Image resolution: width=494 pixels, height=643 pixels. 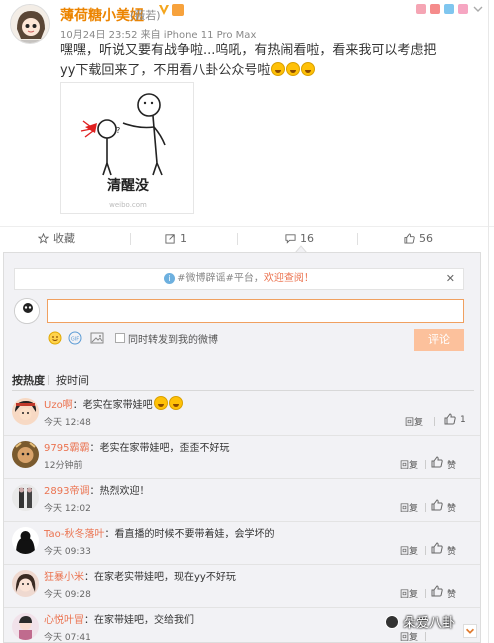 I want to click on comment-time: 今天 09:28, so click(x=67, y=595).